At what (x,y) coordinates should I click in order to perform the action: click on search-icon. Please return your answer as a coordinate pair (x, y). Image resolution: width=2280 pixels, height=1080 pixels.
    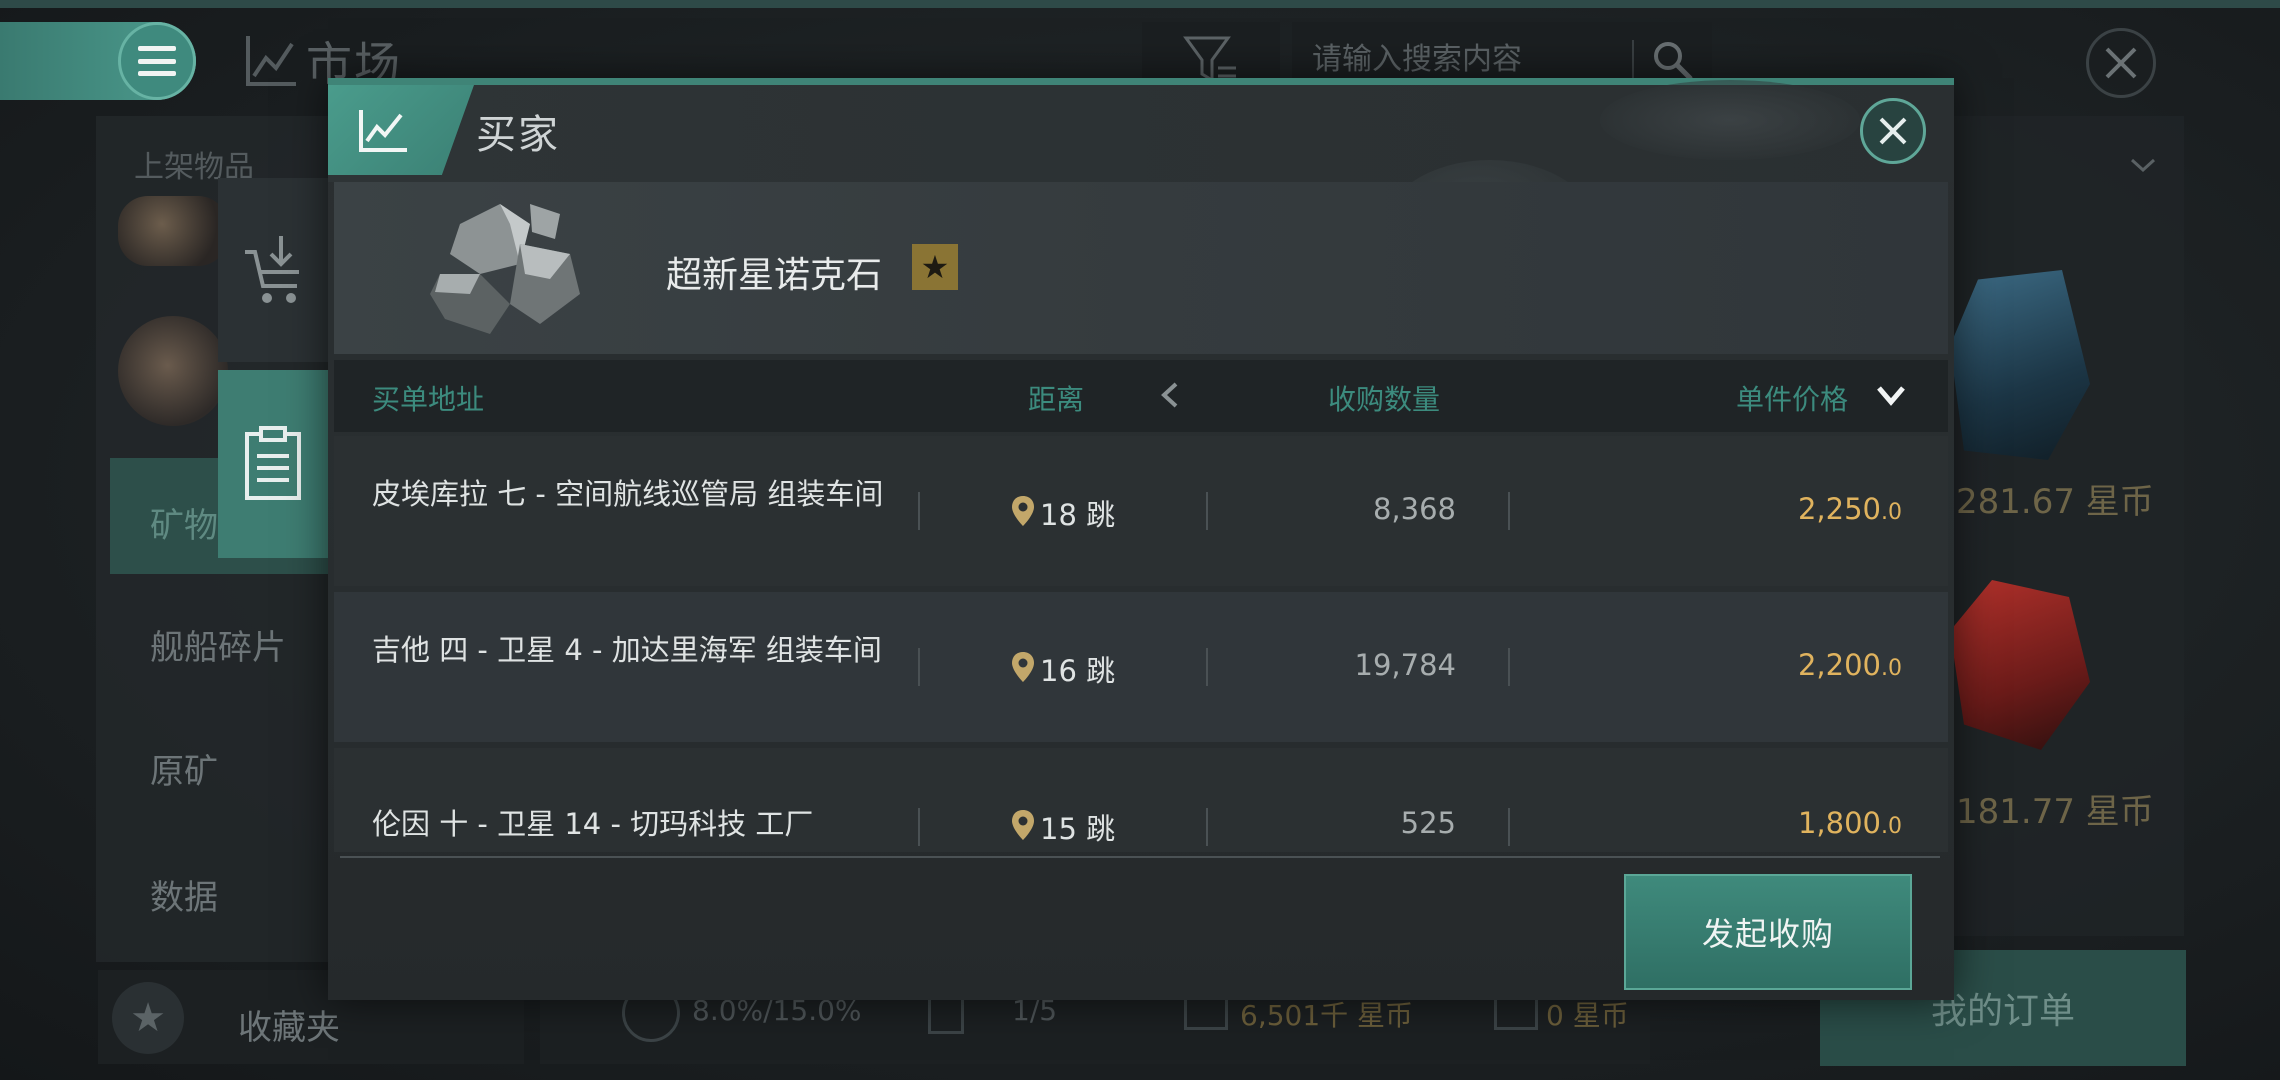
    Looking at the image, I should click on (1672, 60).